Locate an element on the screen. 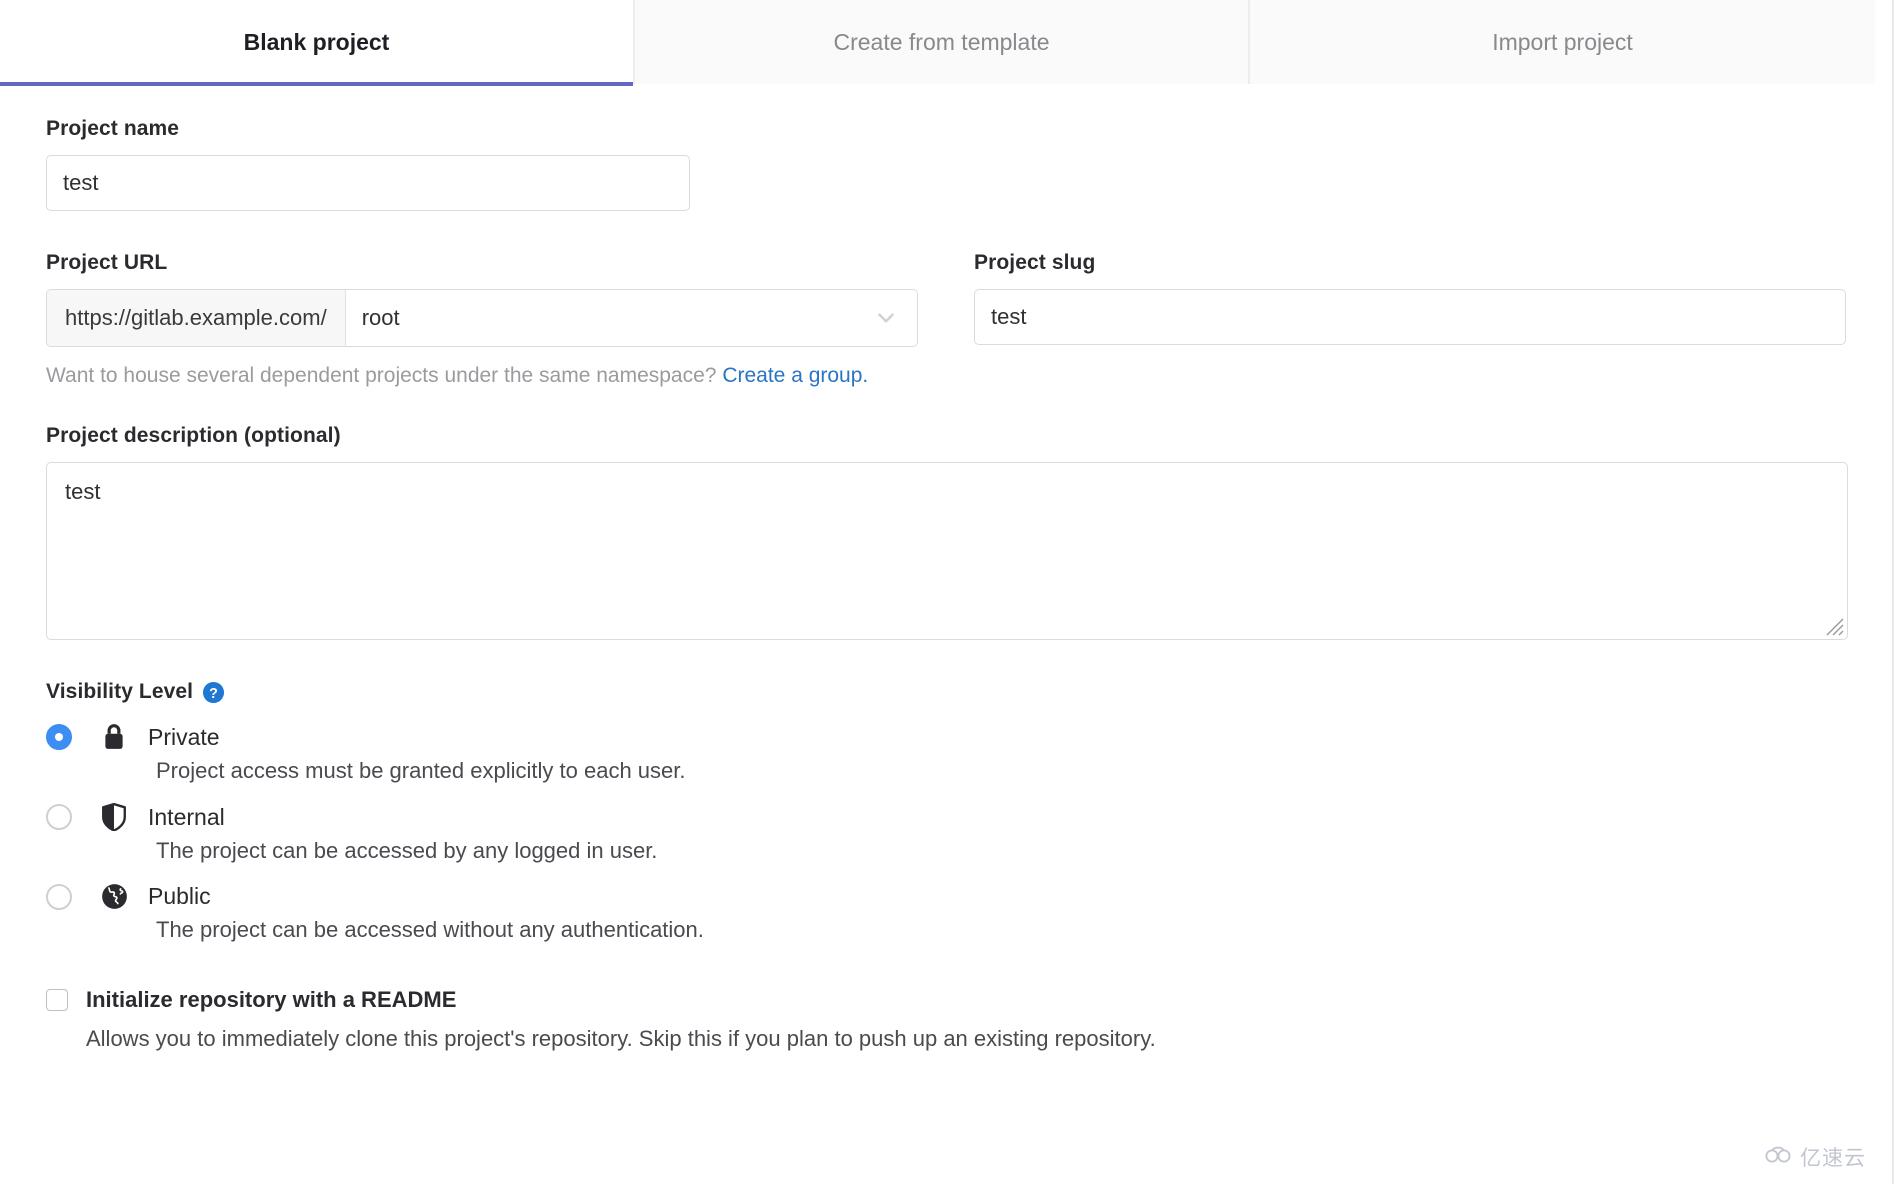 Image resolution: width=1894 pixels, height=1184 pixels. cloud-logo-icon is located at coordinates (1779, 1157).